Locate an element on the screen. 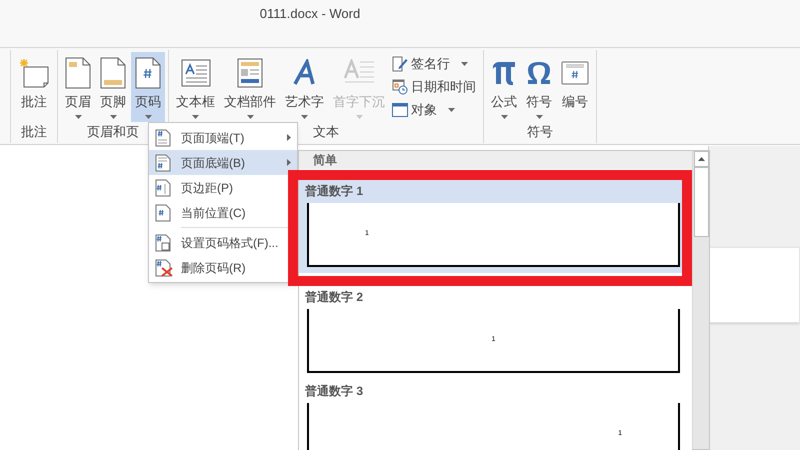  ribbon-button: 文档部件 is located at coordinates (250, 87).